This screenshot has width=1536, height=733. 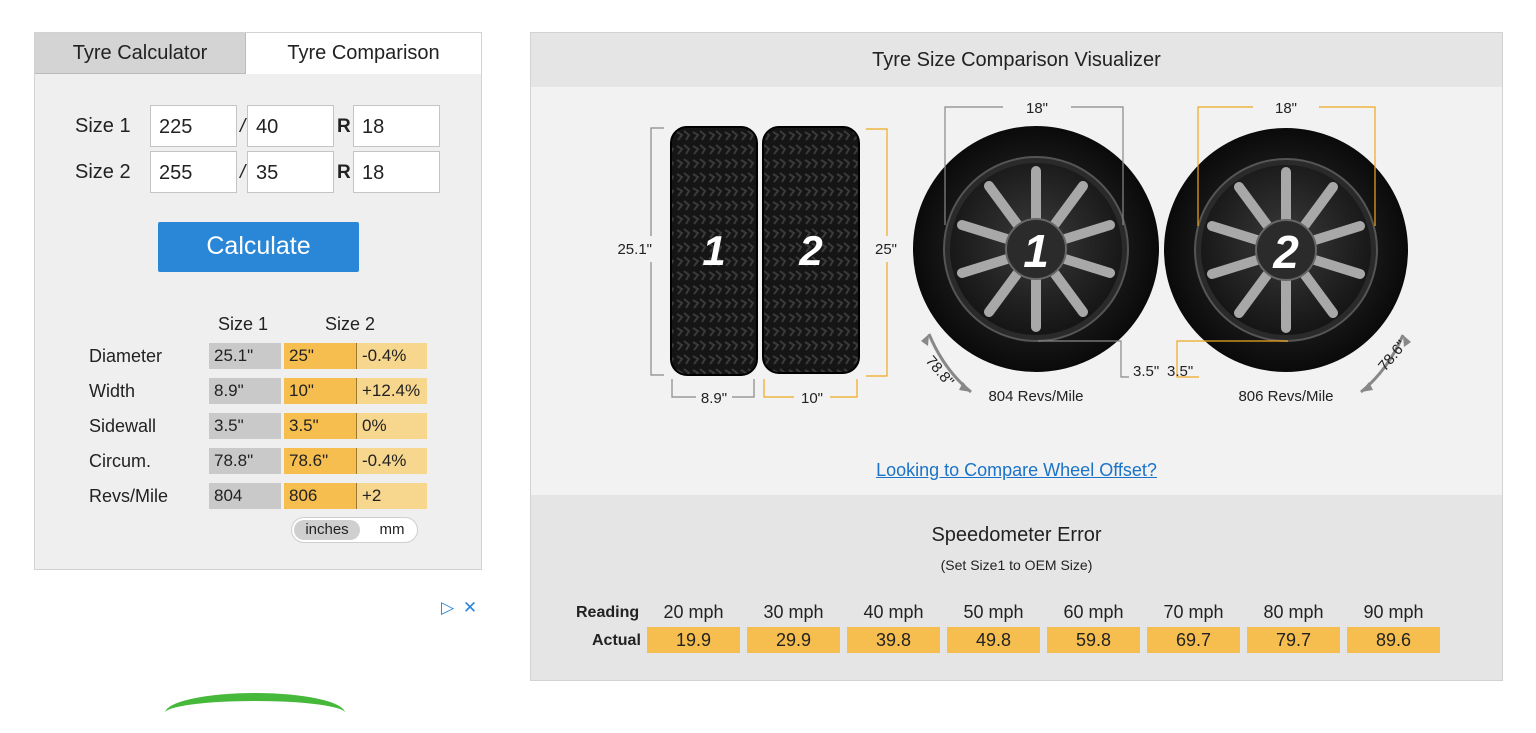 What do you see at coordinates (245, 426) in the screenshot?
I see `size1-value: 3.5"` at bounding box center [245, 426].